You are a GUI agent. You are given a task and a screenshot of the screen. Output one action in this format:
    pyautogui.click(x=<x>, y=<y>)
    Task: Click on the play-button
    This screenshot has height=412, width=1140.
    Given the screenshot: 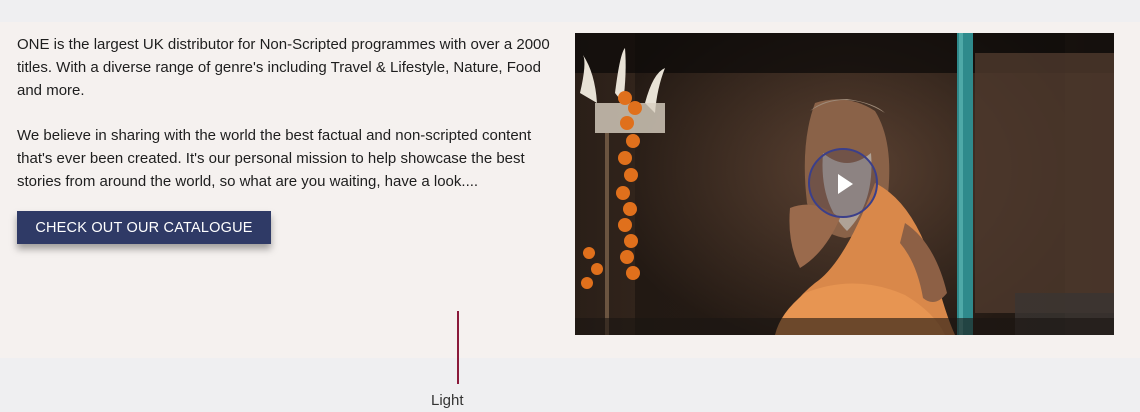 What is the action you would take?
    pyautogui.click(x=843, y=183)
    